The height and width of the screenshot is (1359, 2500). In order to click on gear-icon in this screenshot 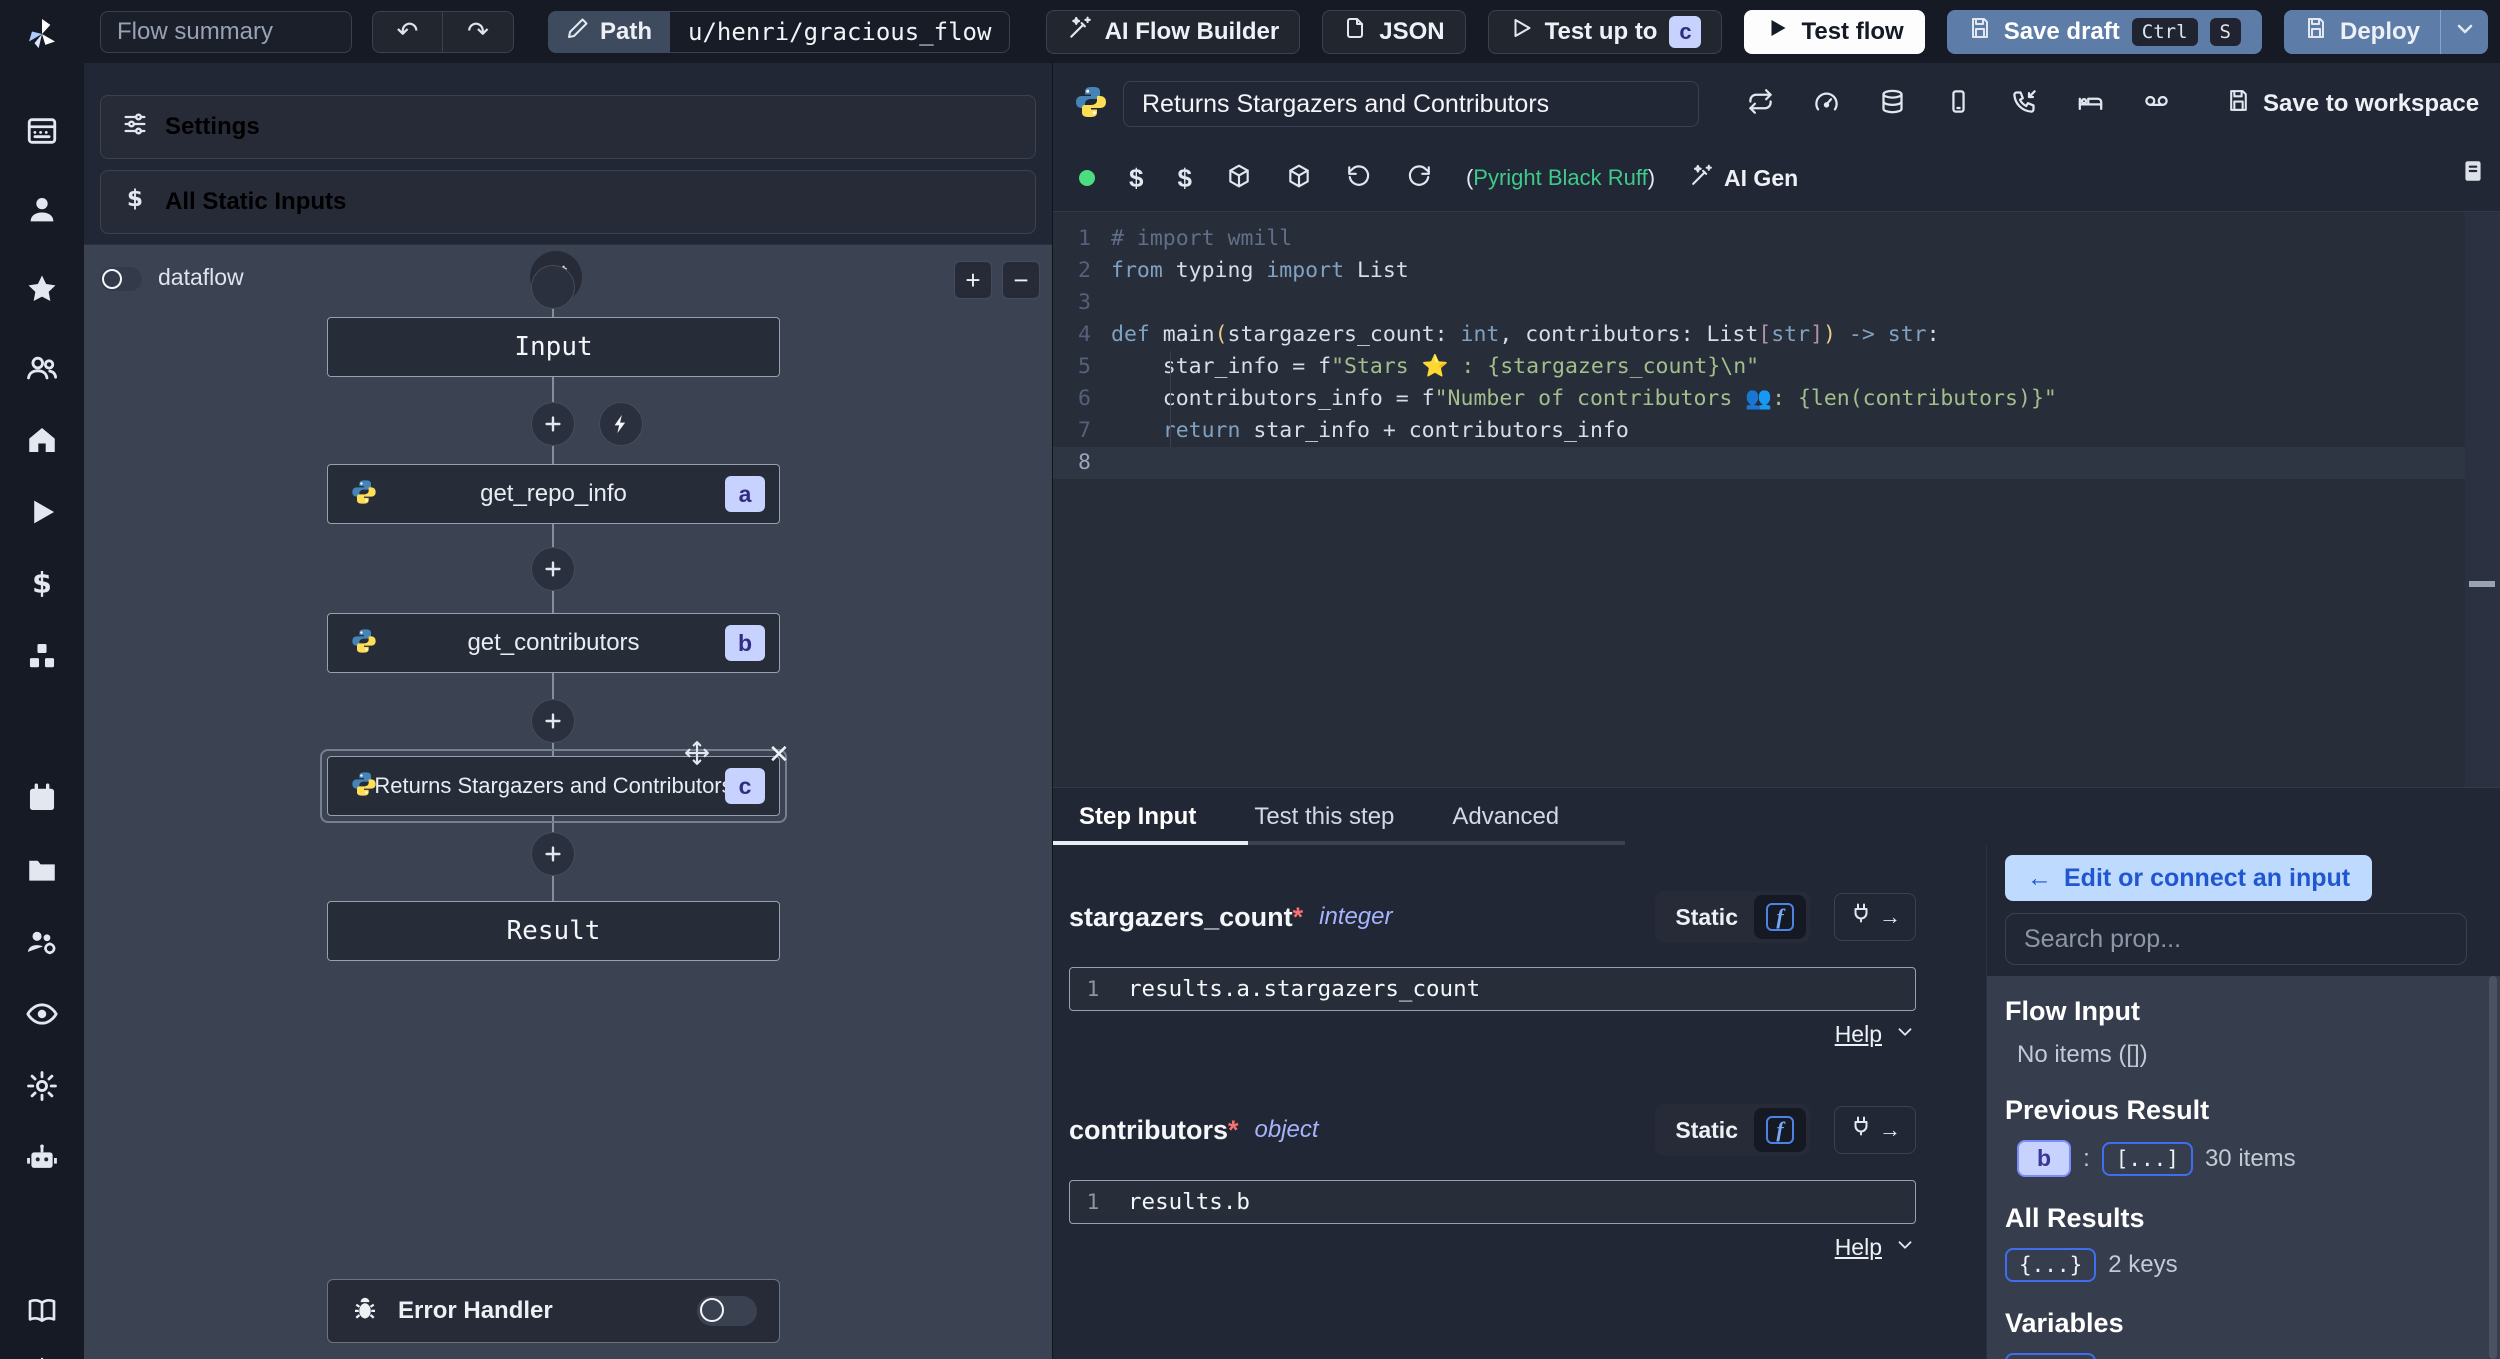, I will do `click(42, 1086)`.